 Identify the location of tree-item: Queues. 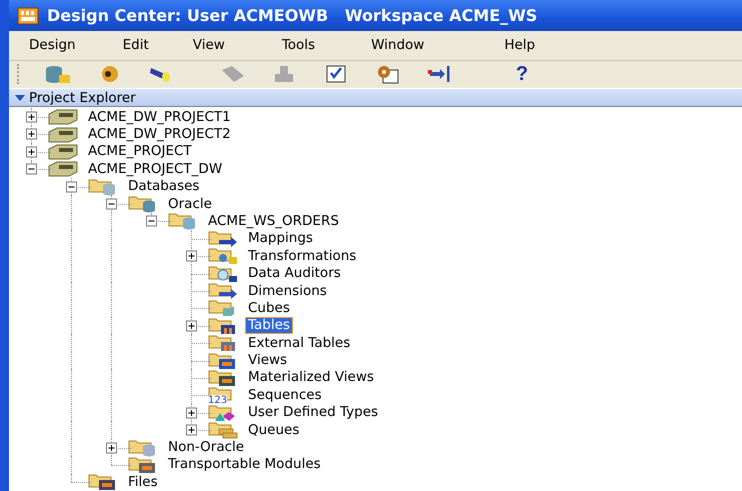
(273, 430).